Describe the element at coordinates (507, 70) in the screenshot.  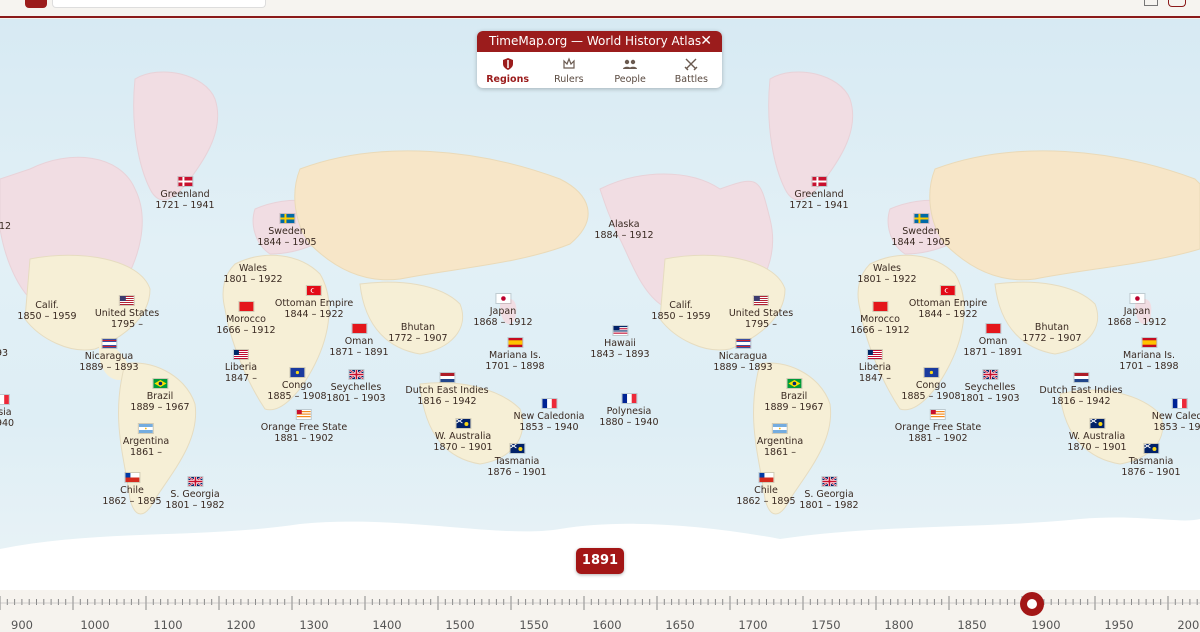
I see `tab-regions: Regions` at that location.